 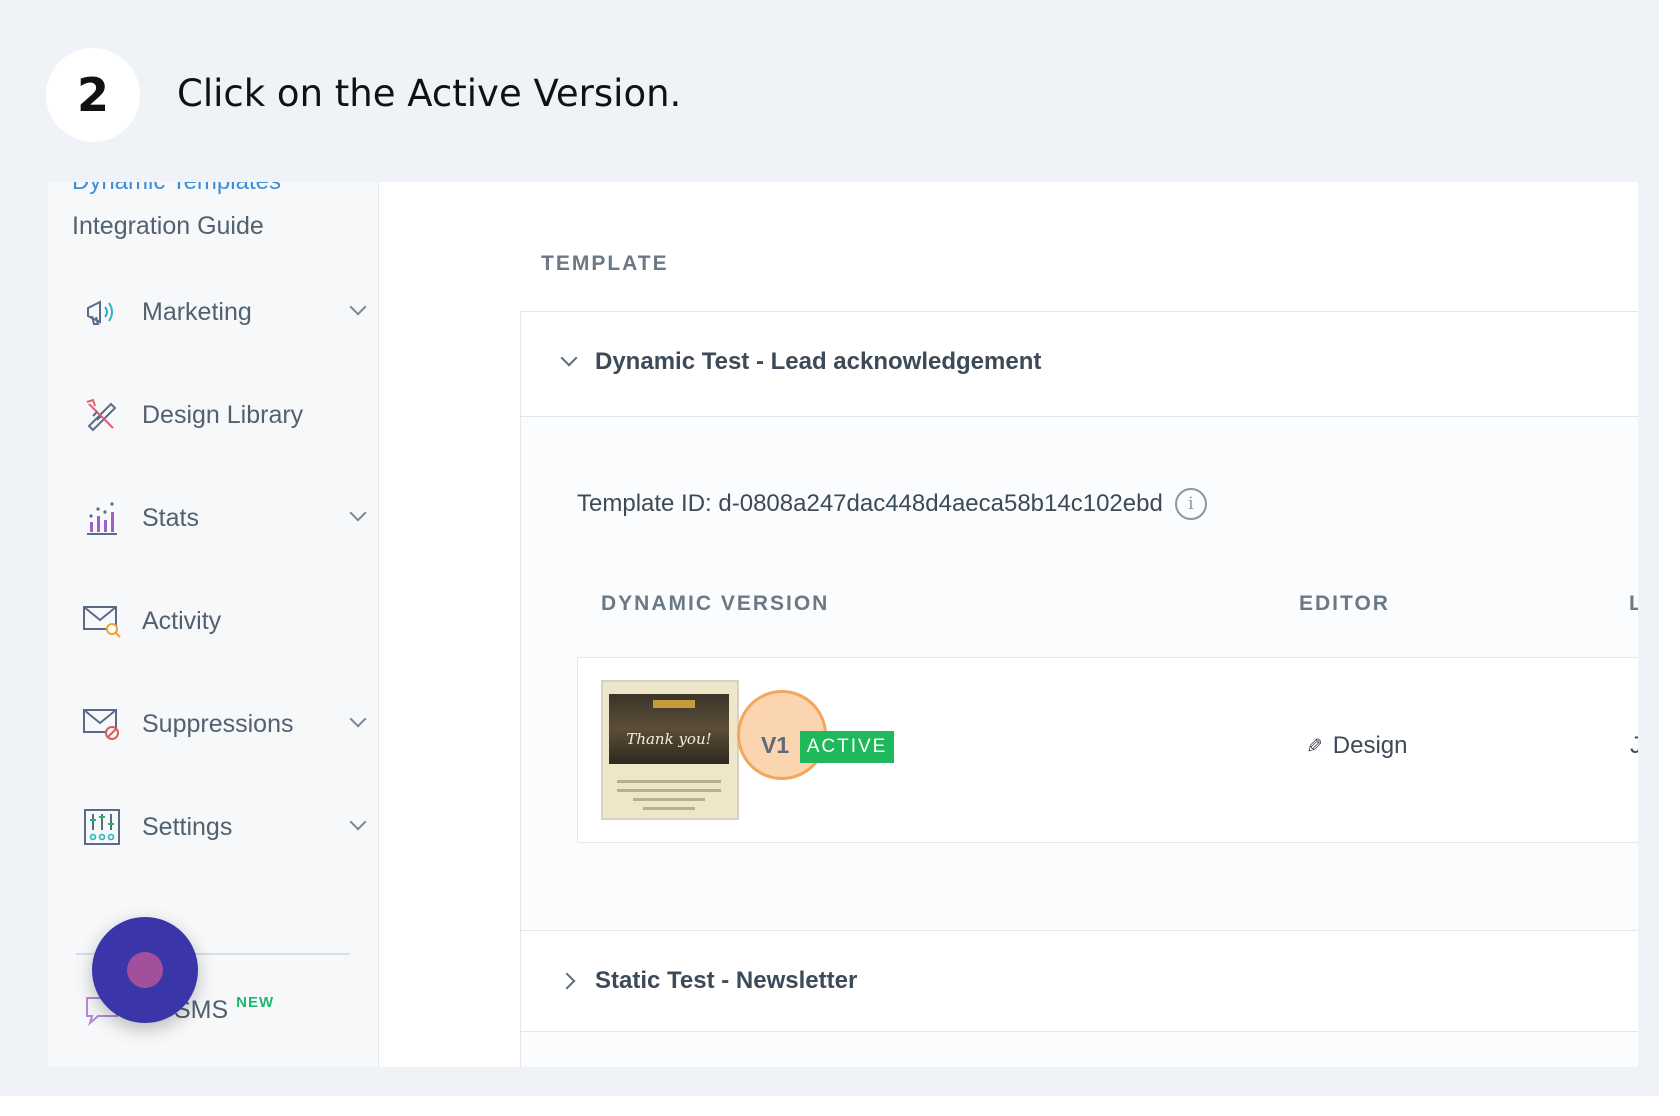 I want to click on column-header-editor: EDITOR, so click(x=1344, y=603).